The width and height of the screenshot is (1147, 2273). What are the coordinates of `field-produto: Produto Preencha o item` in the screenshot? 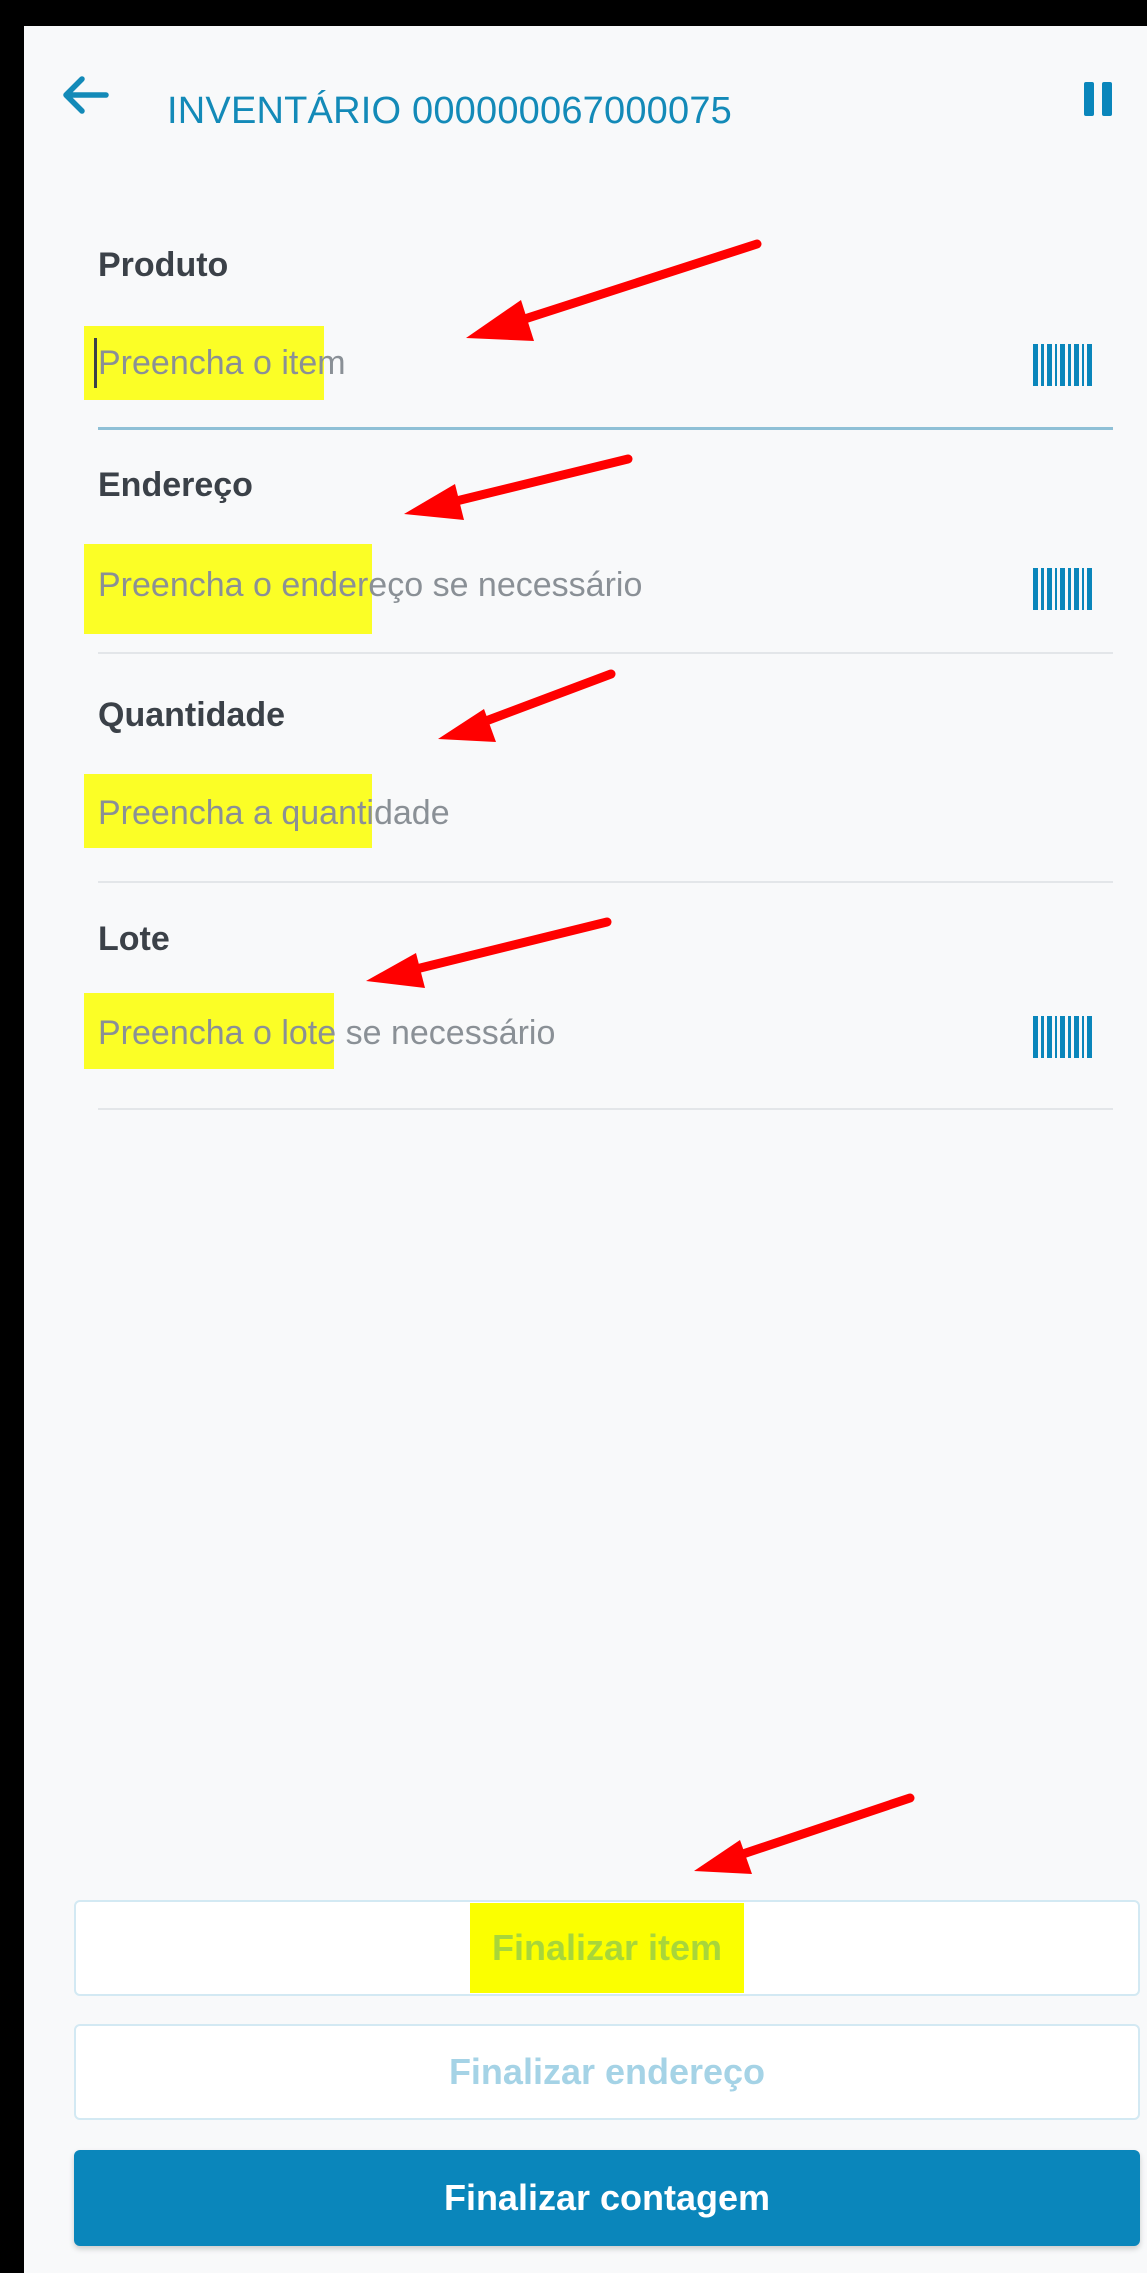 It's located at (598, 326).